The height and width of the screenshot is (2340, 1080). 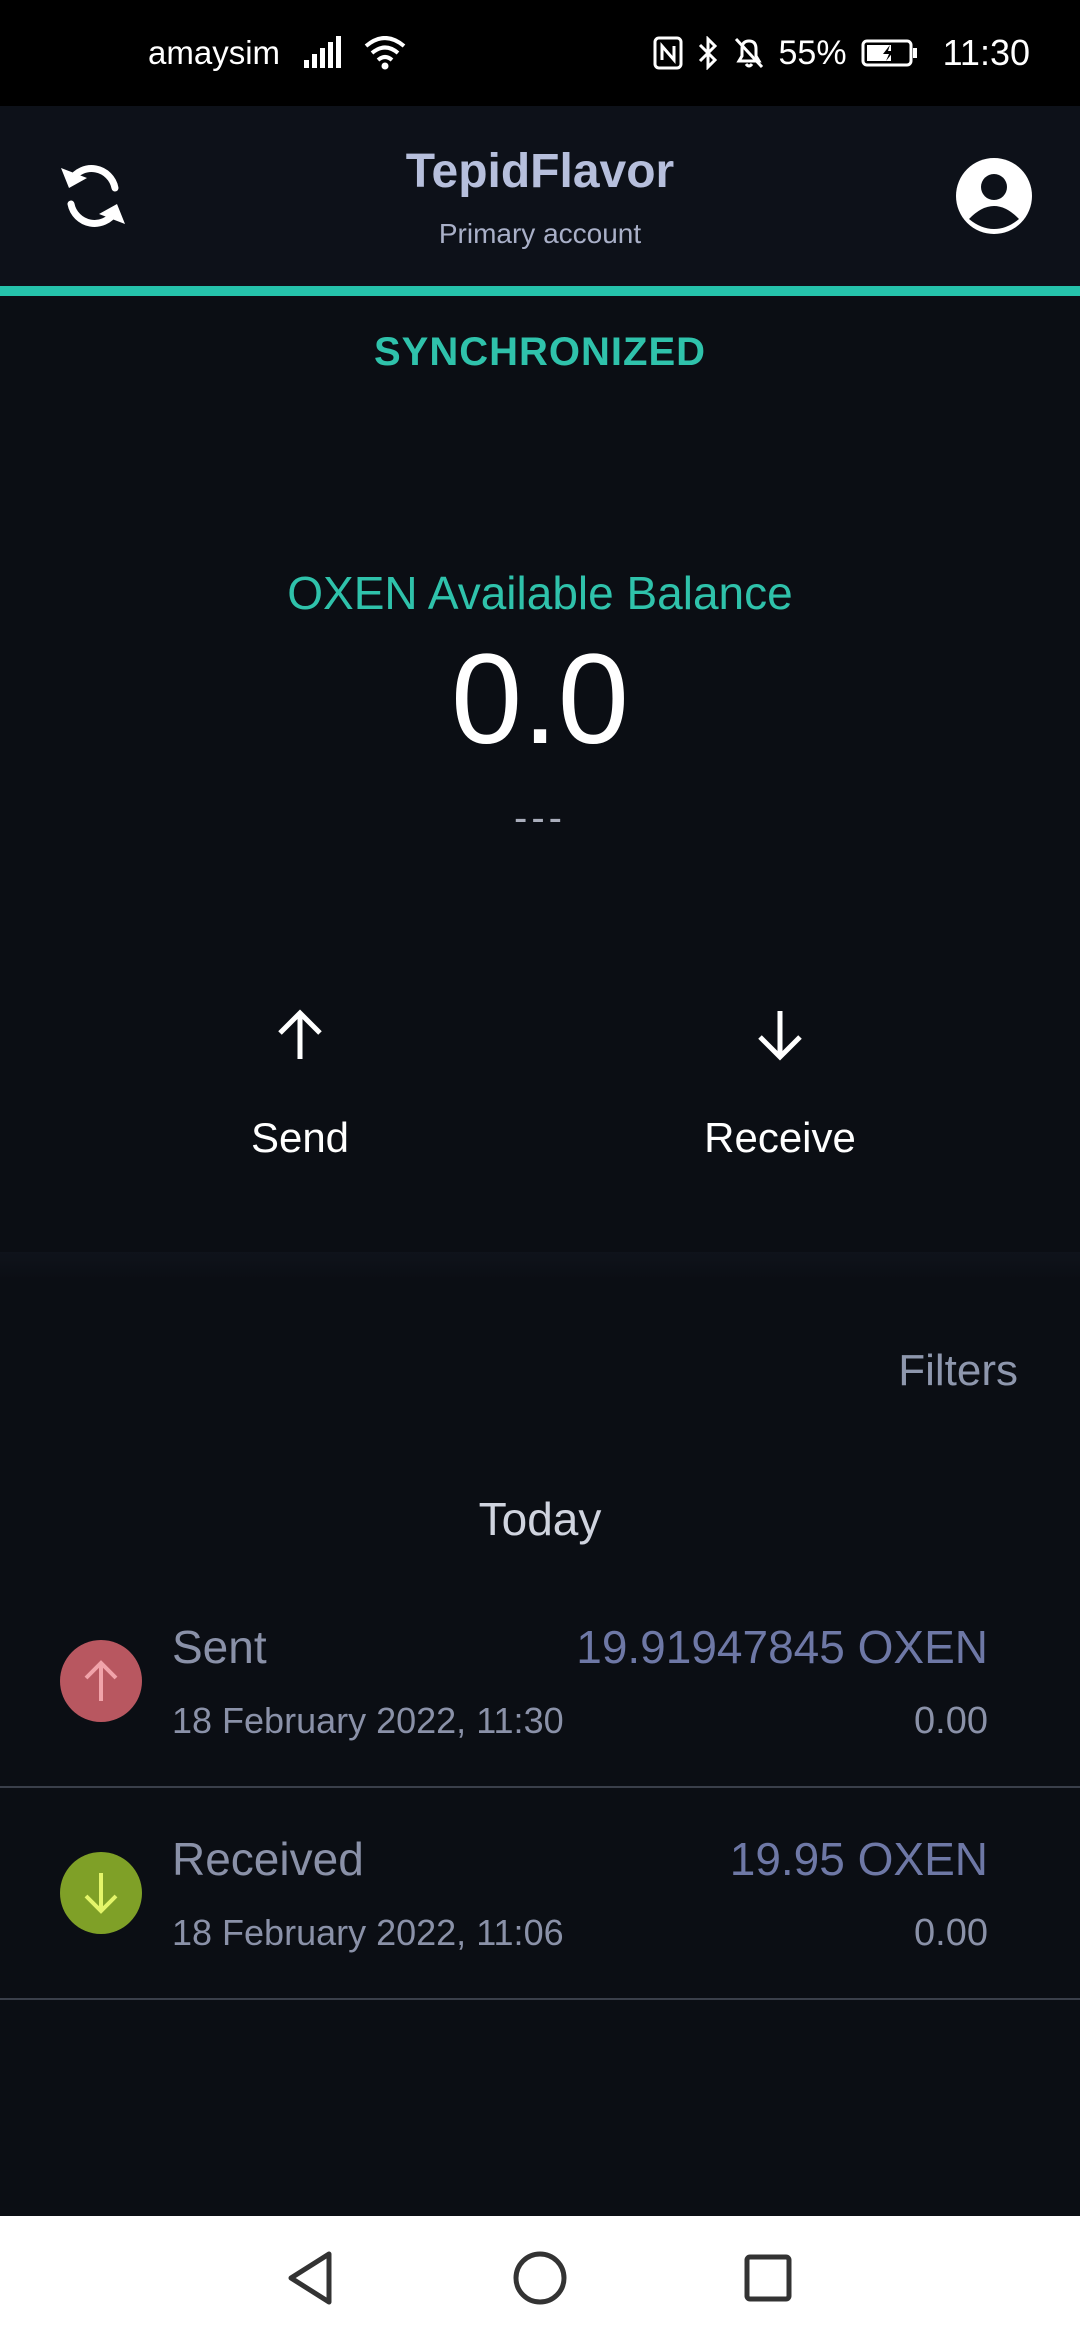 I want to click on receive-label: Receive, so click(x=780, y=1137).